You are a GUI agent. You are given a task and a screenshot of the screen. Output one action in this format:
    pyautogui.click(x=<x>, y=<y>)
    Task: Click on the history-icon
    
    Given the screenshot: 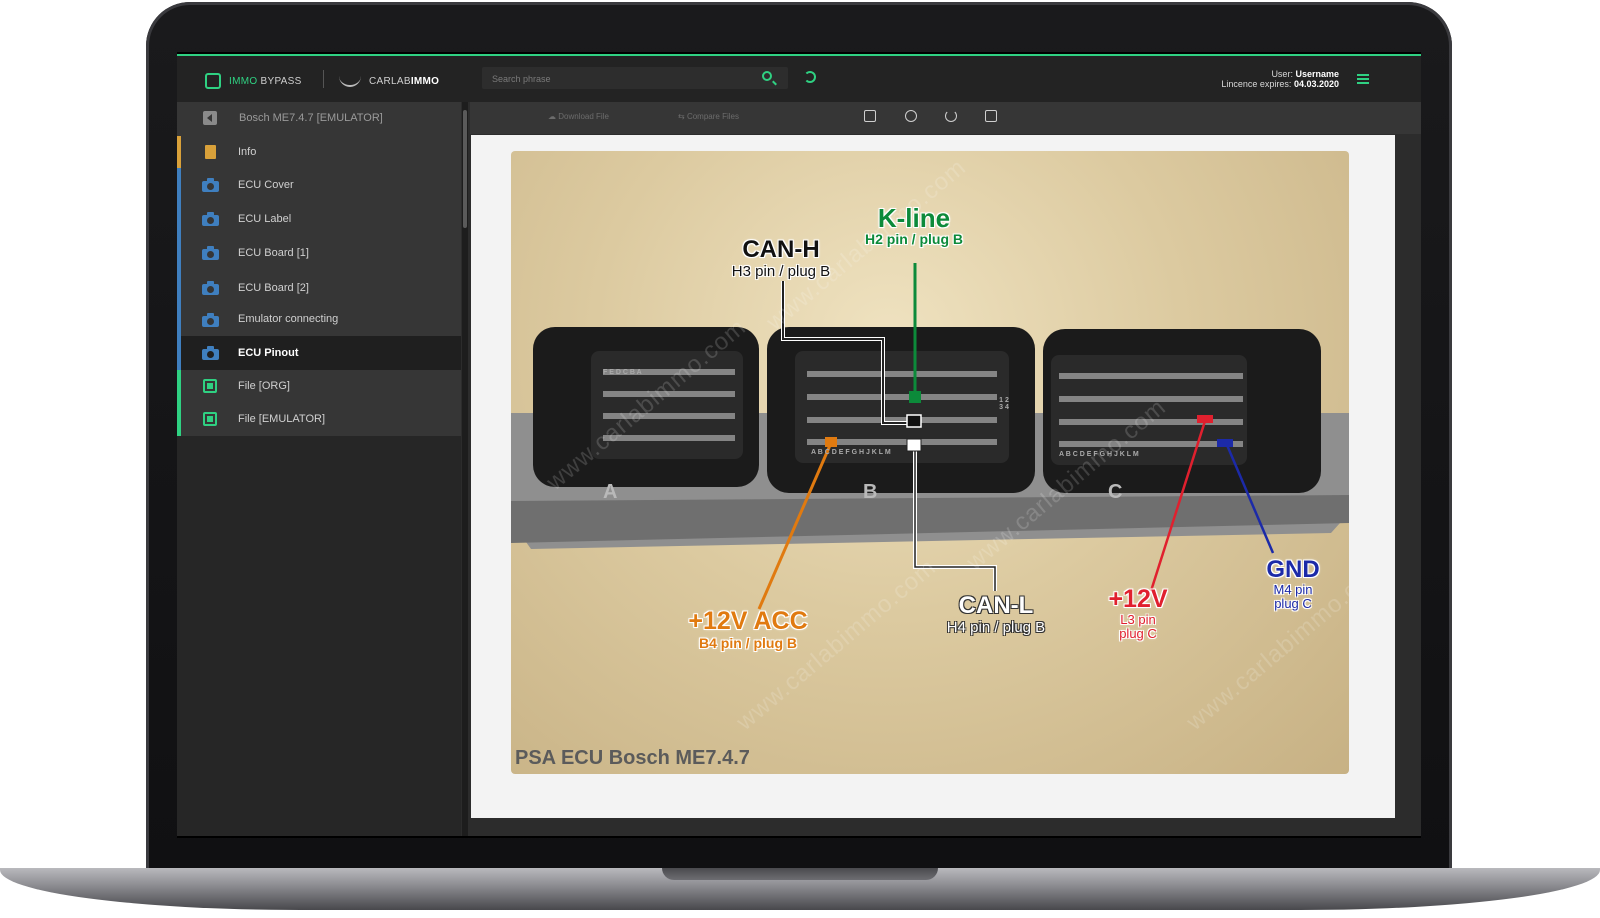 What is the action you would take?
    pyautogui.click(x=810, y=77)
    